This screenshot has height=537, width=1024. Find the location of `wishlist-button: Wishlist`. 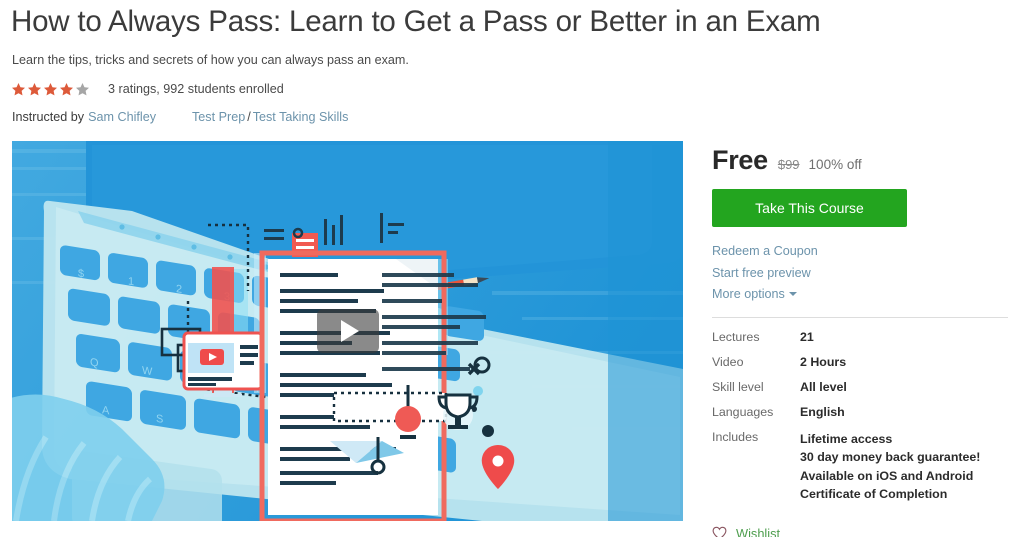

wishlist-button: Wishlist is located at coordinates (746, 531).